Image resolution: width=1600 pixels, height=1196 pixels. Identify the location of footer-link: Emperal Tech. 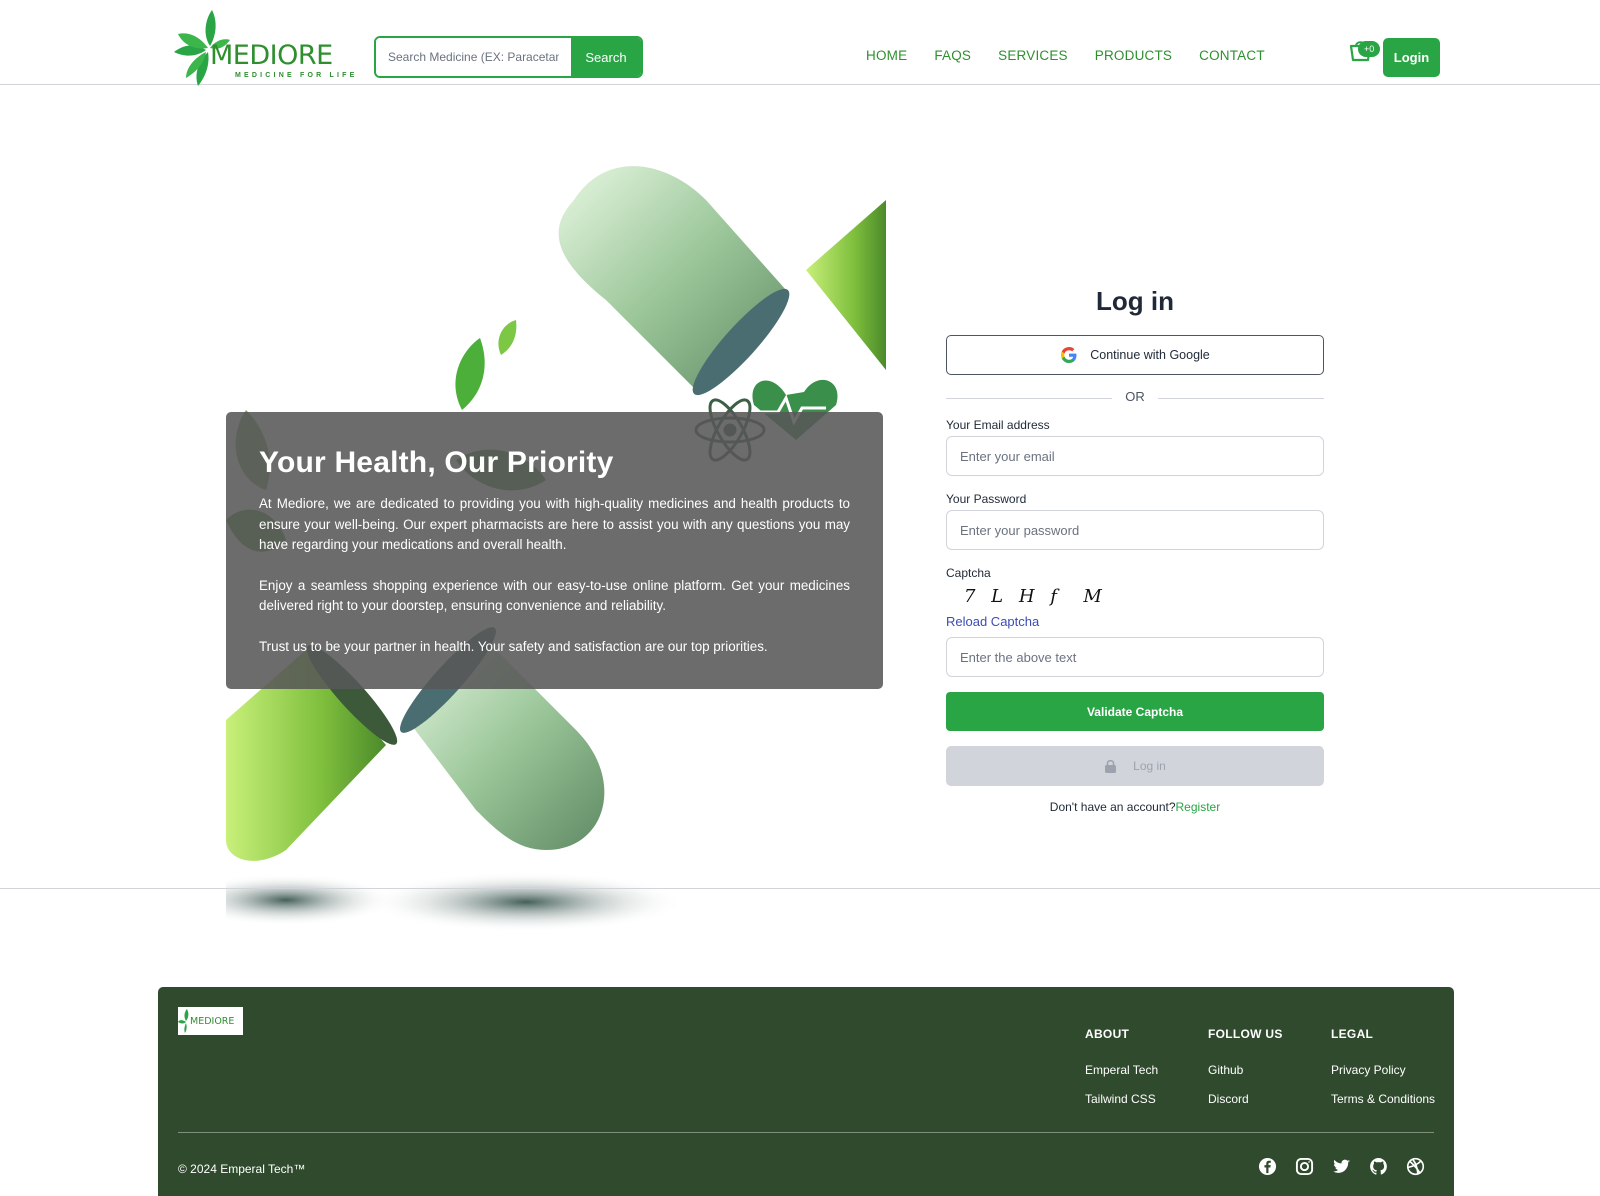
(1121, 1070).